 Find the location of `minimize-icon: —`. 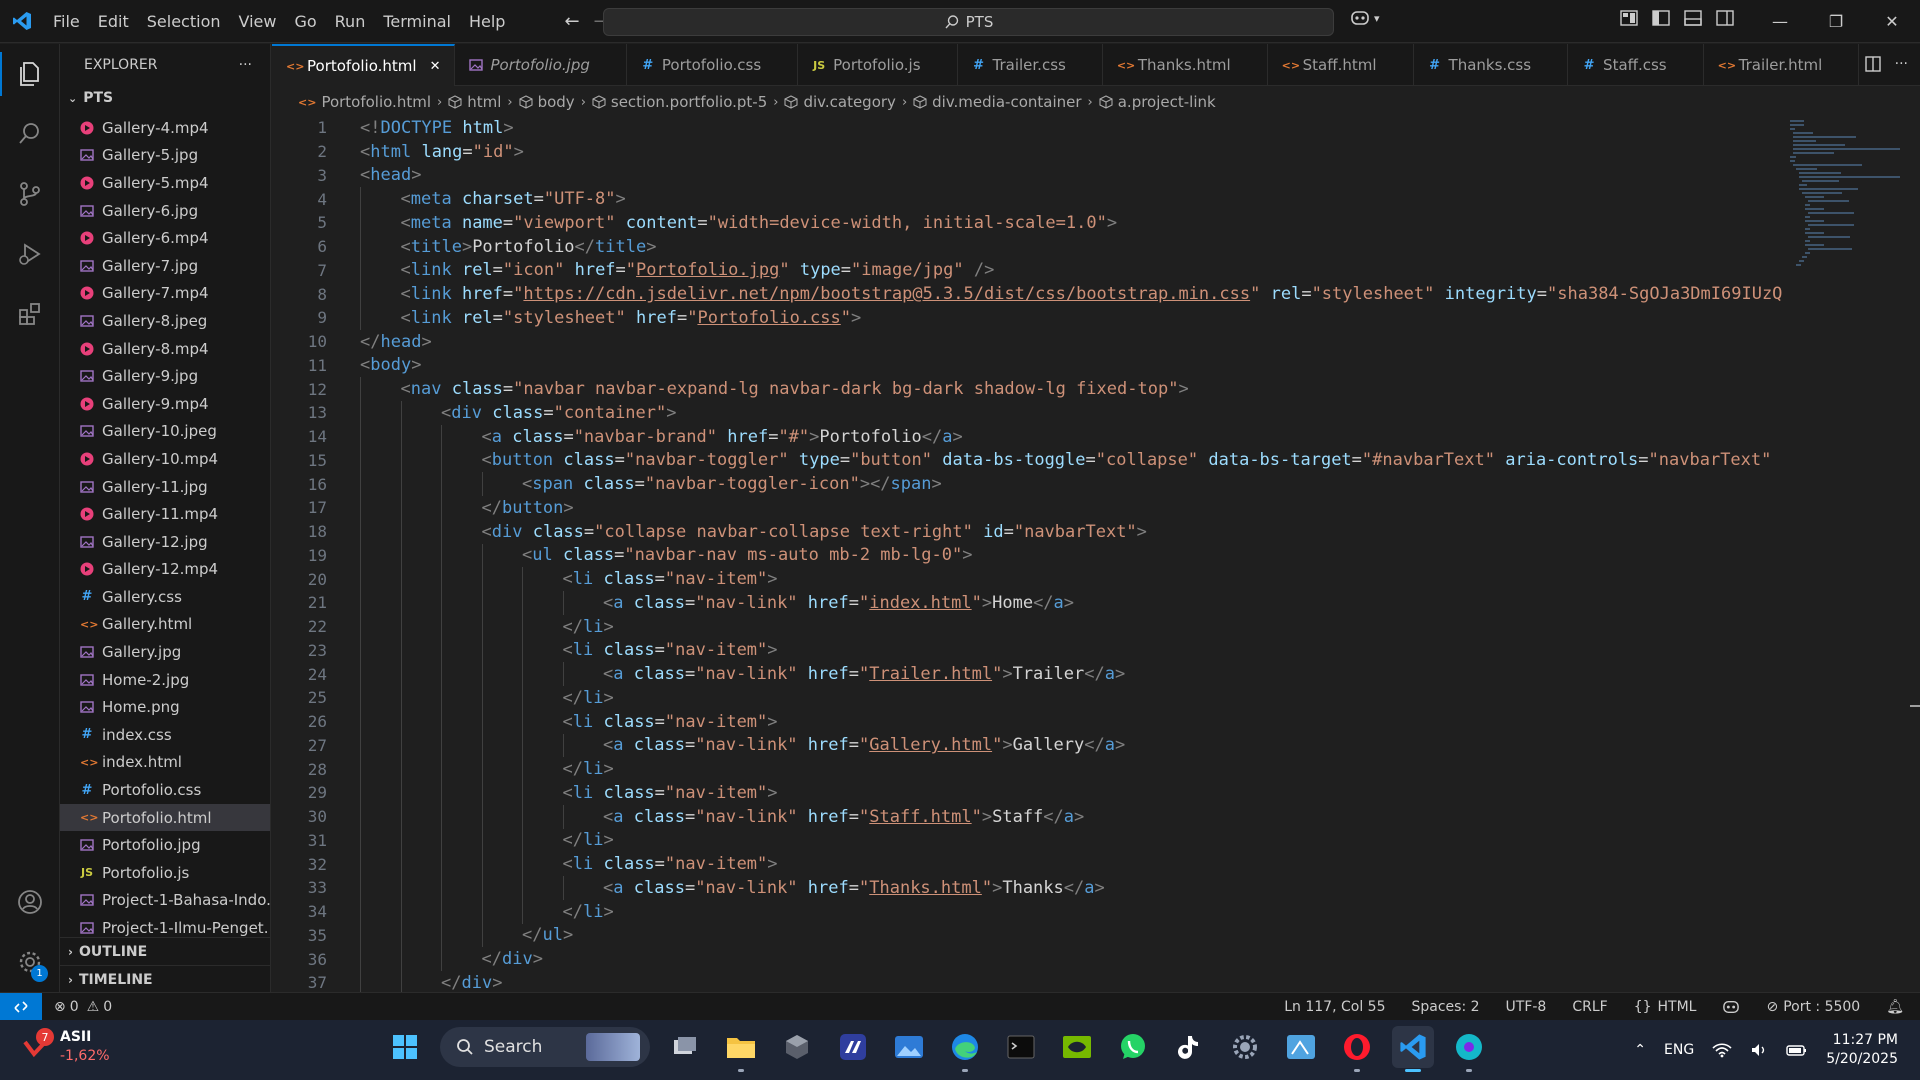

minimize-icon: — is located at coordinates (1780, 21).